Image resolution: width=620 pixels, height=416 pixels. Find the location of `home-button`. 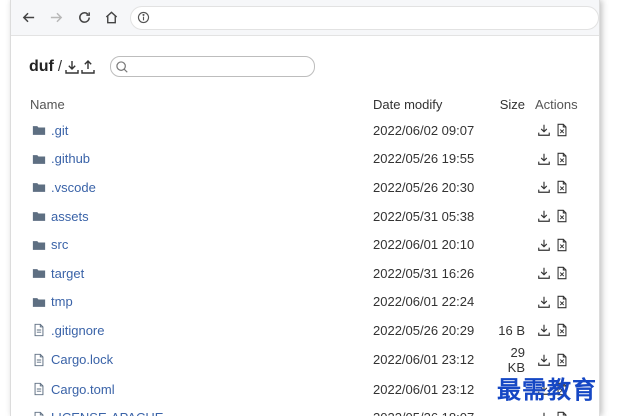

home-button is located at coordinates (112, 18).